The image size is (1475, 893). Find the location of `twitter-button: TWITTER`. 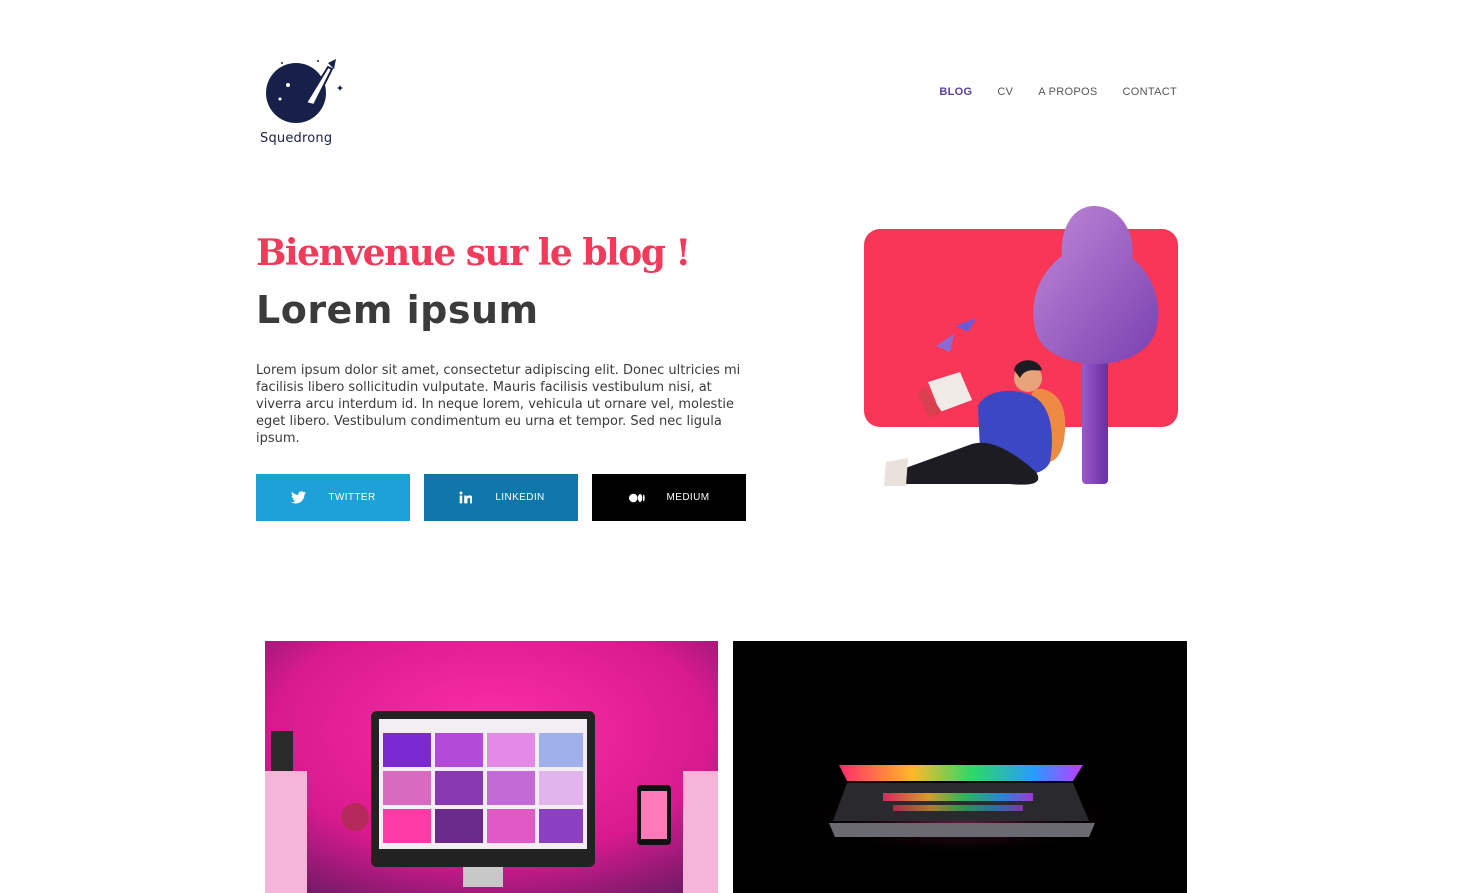

twitter-button: TWITTER is located at coordinates (333, 497).